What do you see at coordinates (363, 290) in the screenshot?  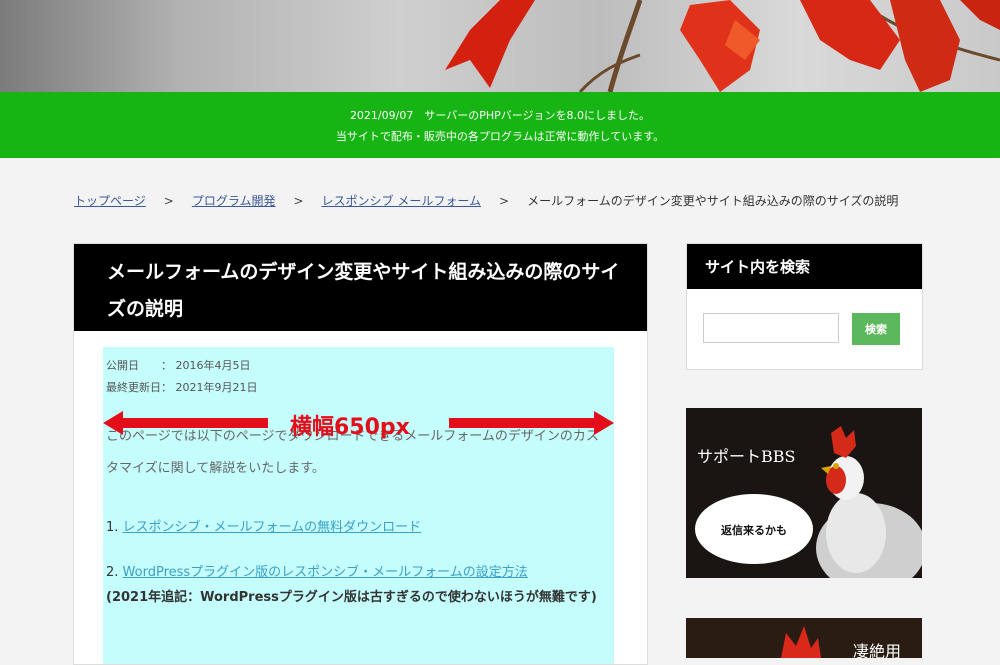 I see `page-title: メールフォームのデザイン変更やサイト組み込みの際のサイズの説明` at bounding box center [363, 290].